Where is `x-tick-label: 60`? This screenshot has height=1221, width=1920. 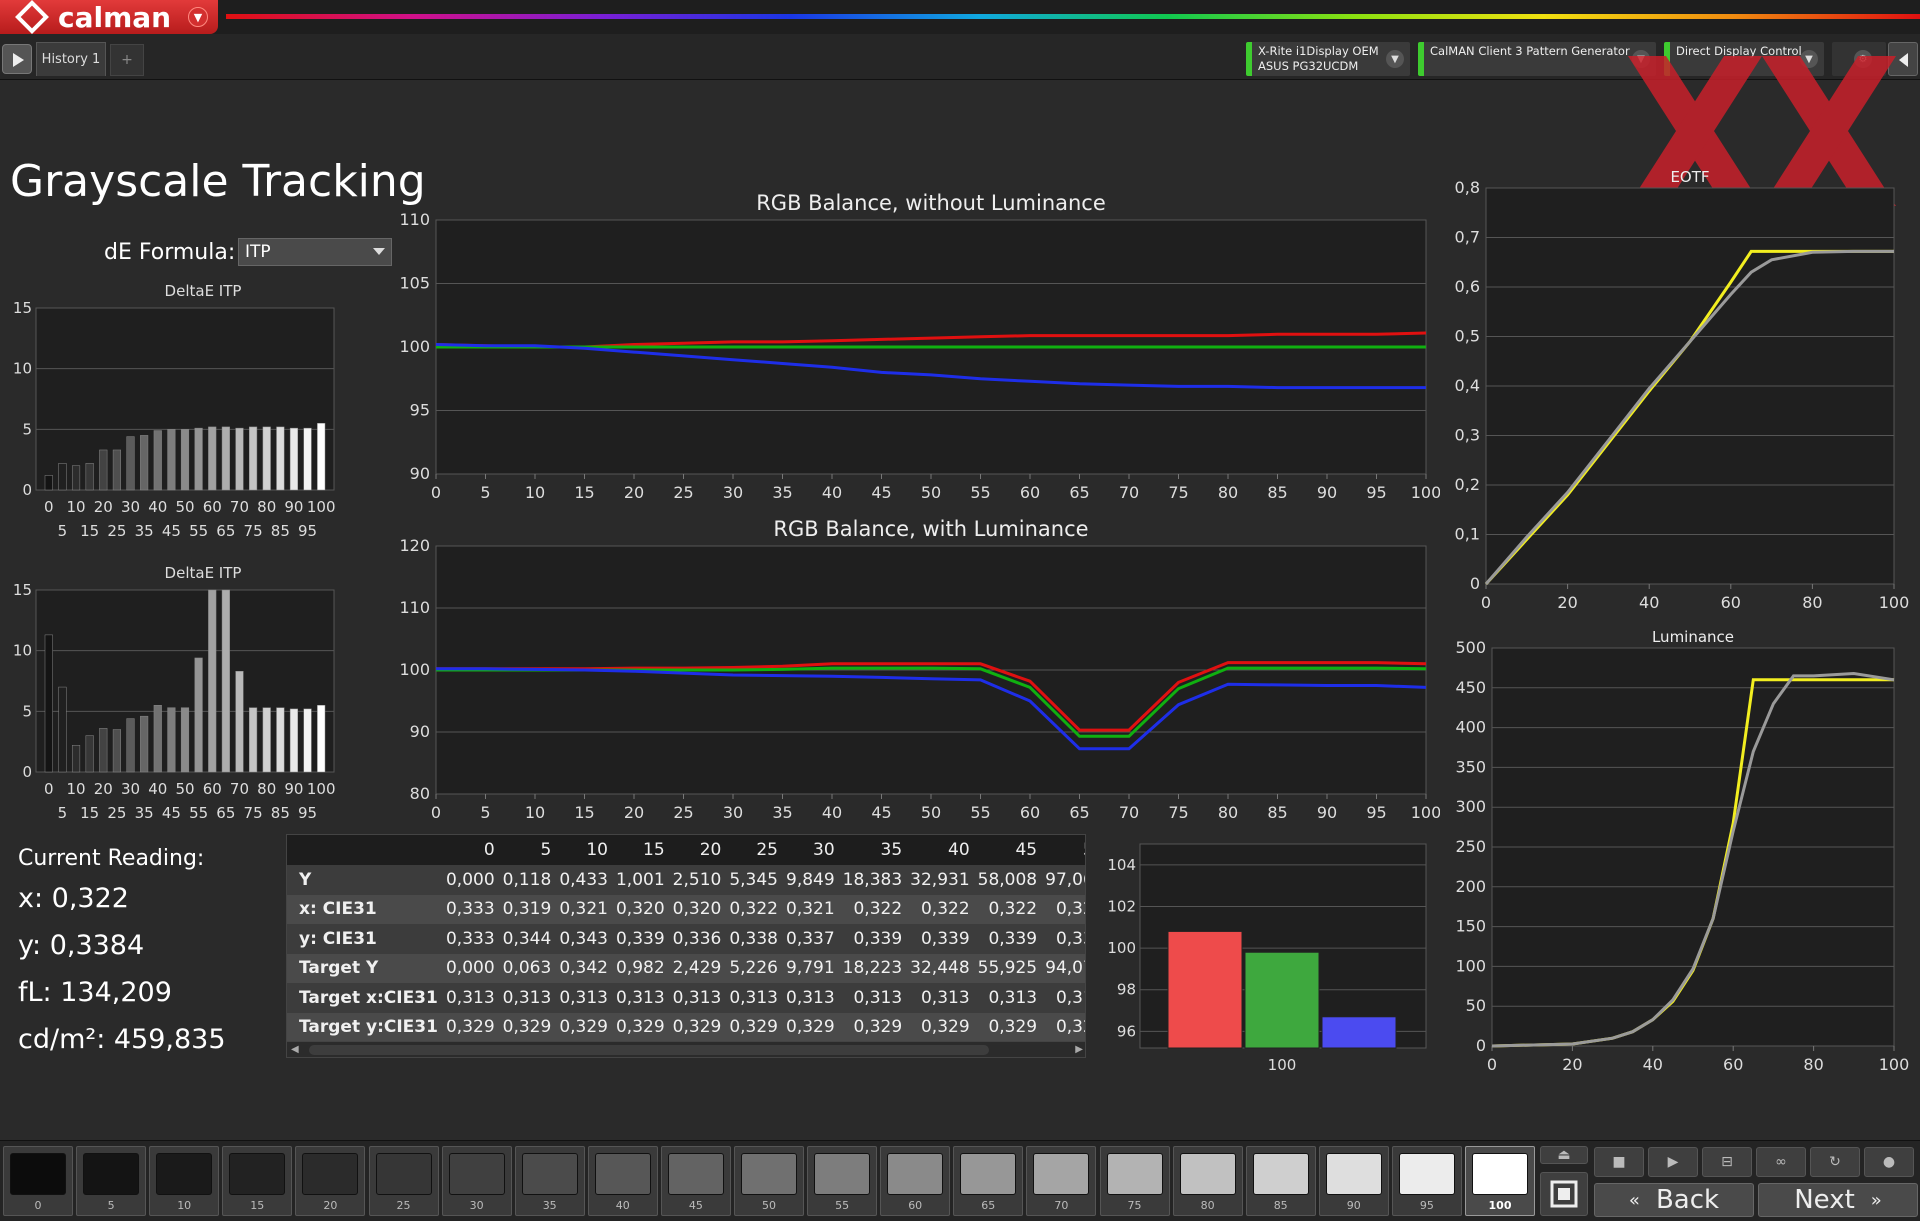
x-tick-label: 60 is located at coordinates (1030, 492).